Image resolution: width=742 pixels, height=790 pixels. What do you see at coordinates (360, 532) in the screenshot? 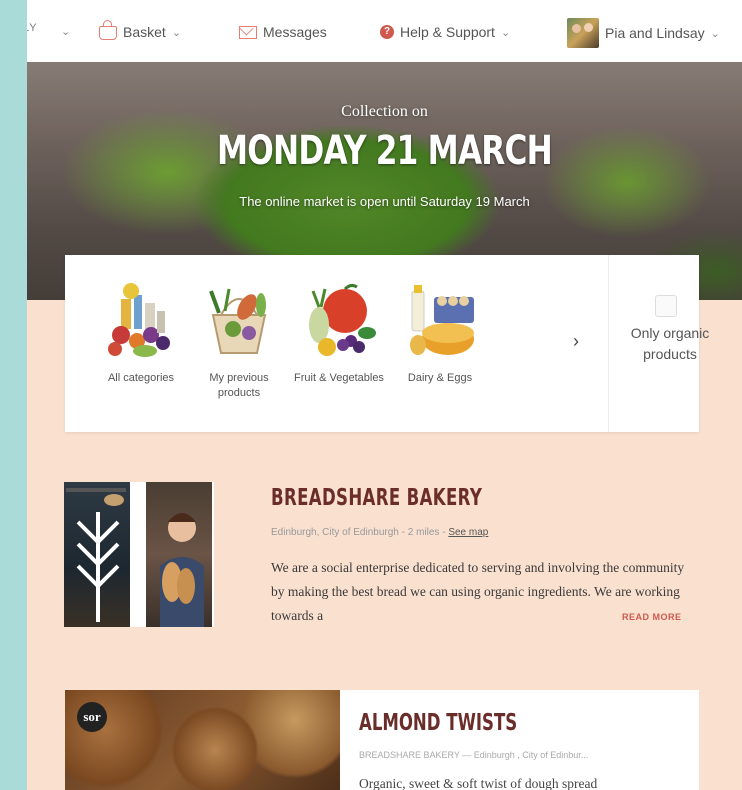
I see `producer-location-text: Edinburgh, City of Edinburgh - 2 miles -` at bounding box center [360, 532].